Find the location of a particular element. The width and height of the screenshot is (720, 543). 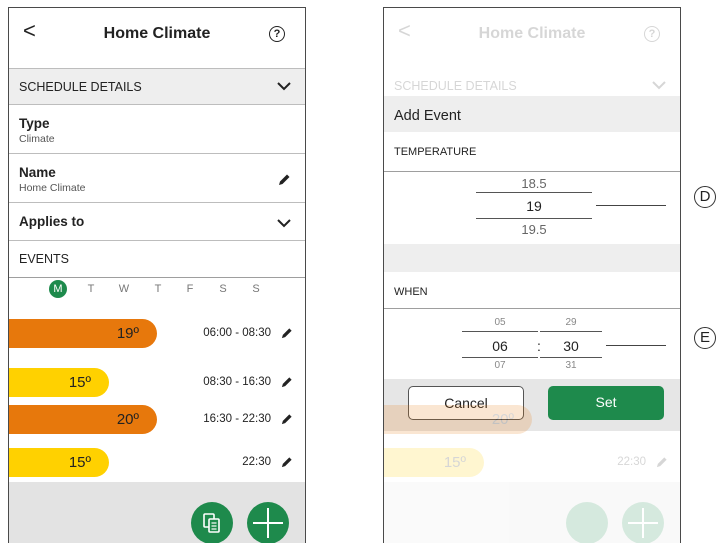

event-temperature-bar: 19º is located at coordinates (83, 333).